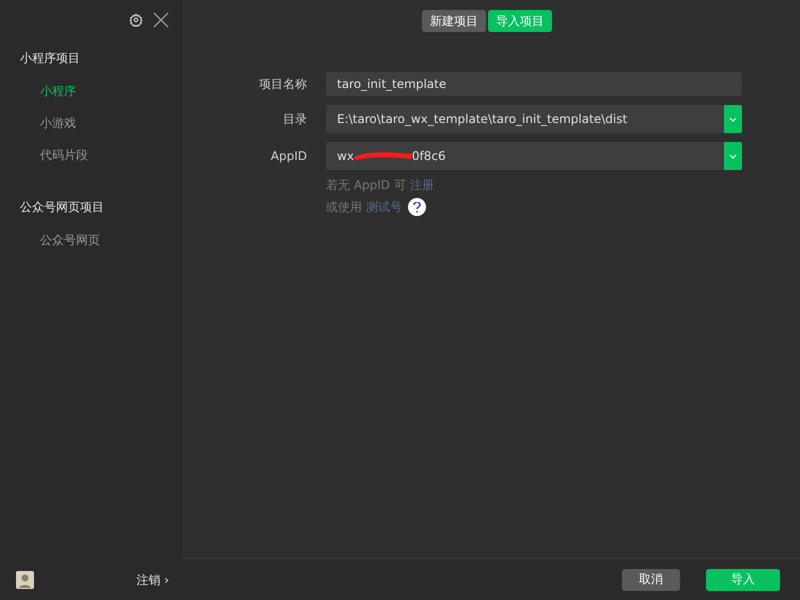 The image size is (800, 600). I want to click on sidebar-item: 公众号网页, so click(50, 240).